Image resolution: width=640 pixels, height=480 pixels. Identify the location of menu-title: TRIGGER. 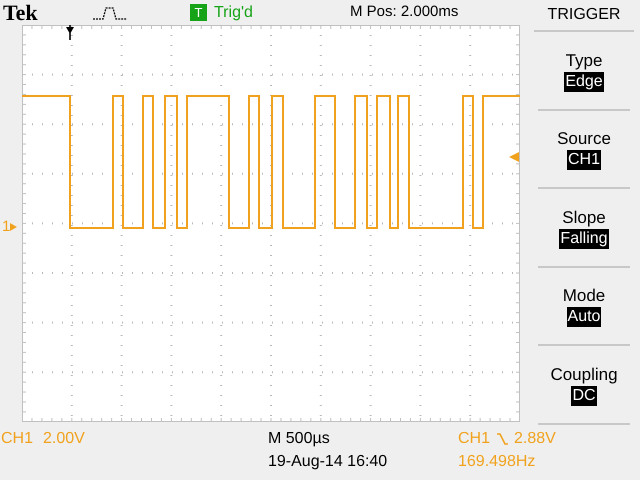
(584, 15).